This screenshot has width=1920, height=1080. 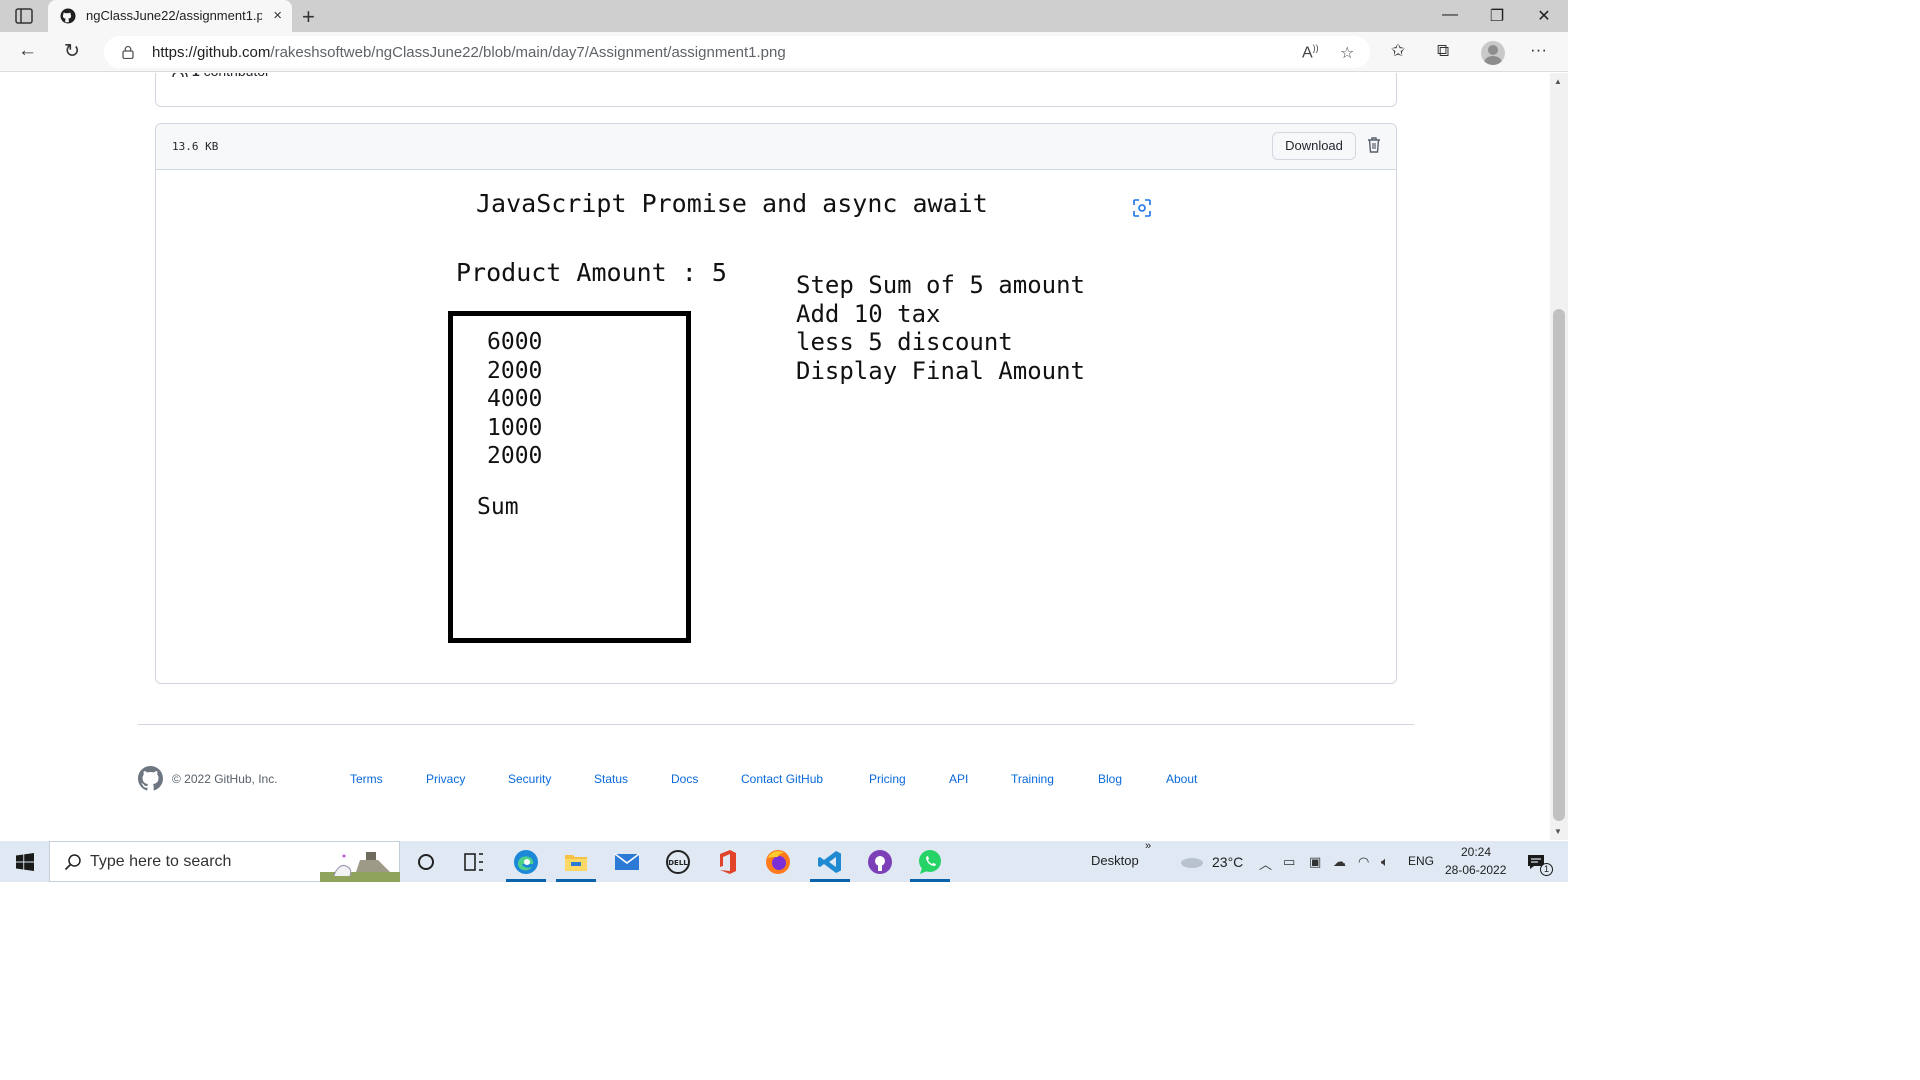 What do you see at coordinates (1558, 831) in the screenshot?
I see `scroll-down-icon: ▼` at bounding box center [1558, 831].